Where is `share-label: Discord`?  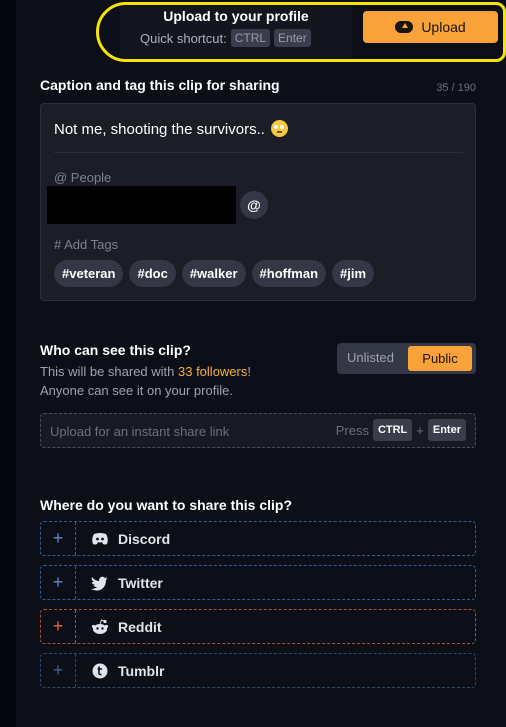
share-label: Discord is located at coordinates (130, 539).